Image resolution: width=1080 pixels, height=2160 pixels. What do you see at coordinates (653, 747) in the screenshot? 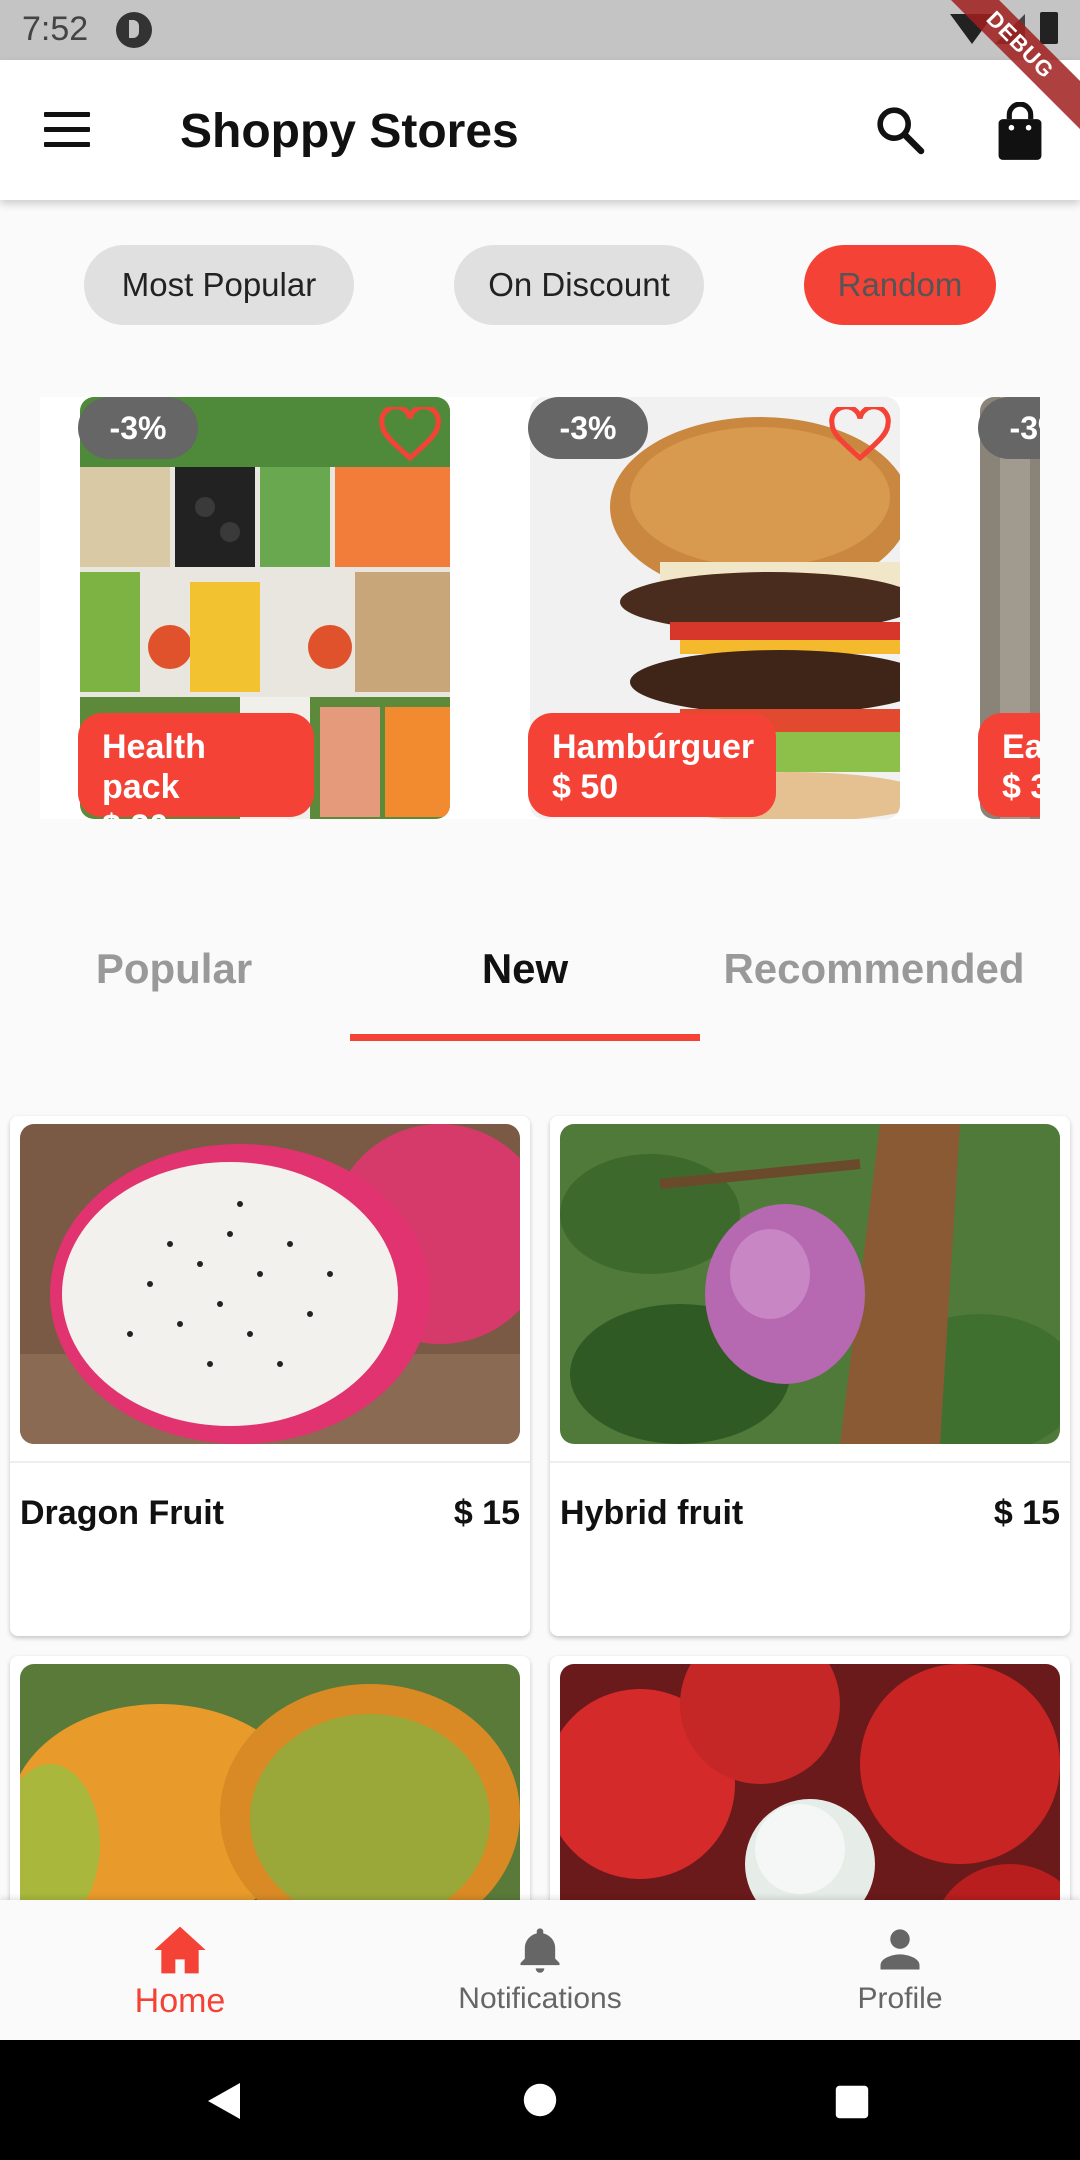
I see `product-name: Hambúrguer` at bounding box center [653, 747].